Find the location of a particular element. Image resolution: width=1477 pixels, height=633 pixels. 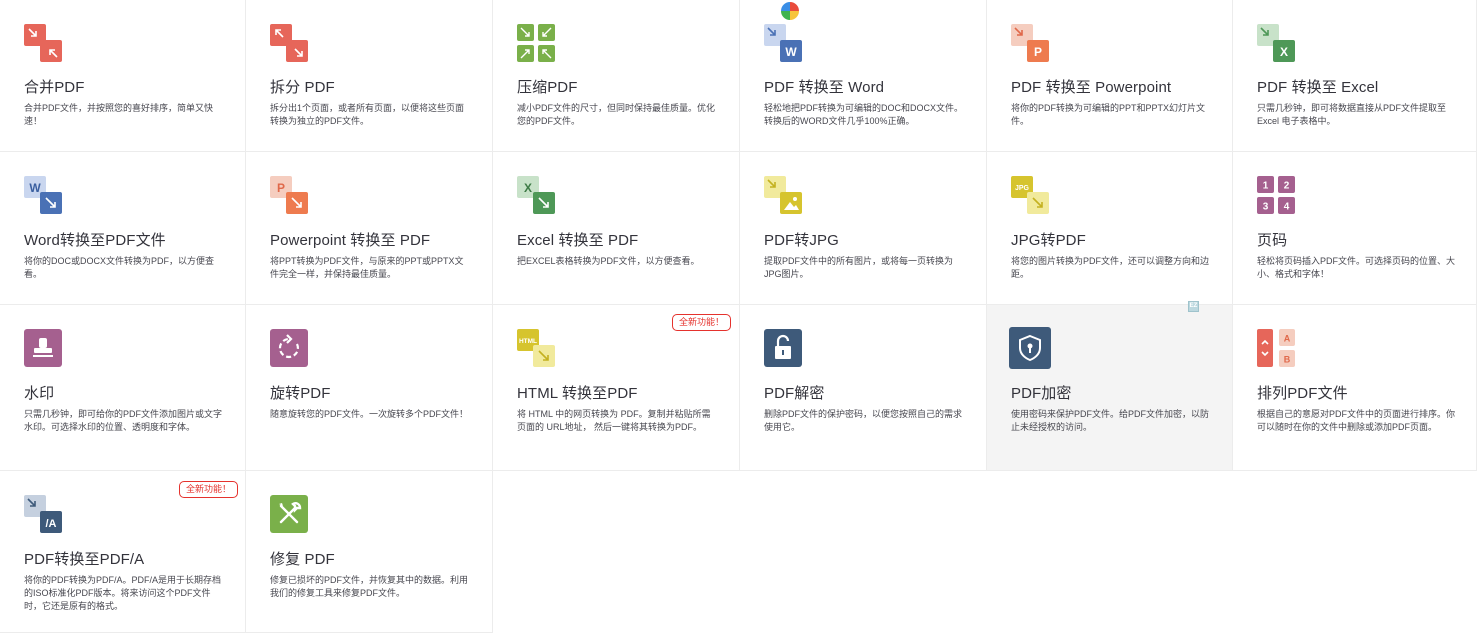

tool-jpg-to-pdf: JPG JPG转PDF 将您的图片转换为PDF文件，还可以调整方向和边距。 is located at coordinates (1110, 228).